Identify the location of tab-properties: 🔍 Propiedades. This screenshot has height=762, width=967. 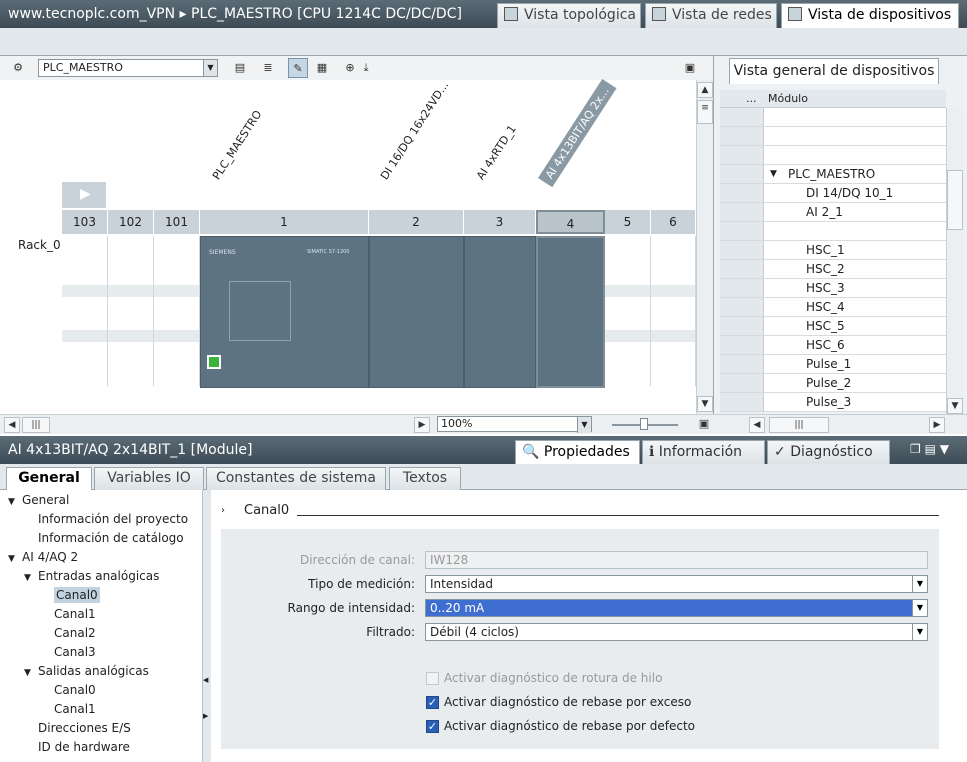
(577, 452).